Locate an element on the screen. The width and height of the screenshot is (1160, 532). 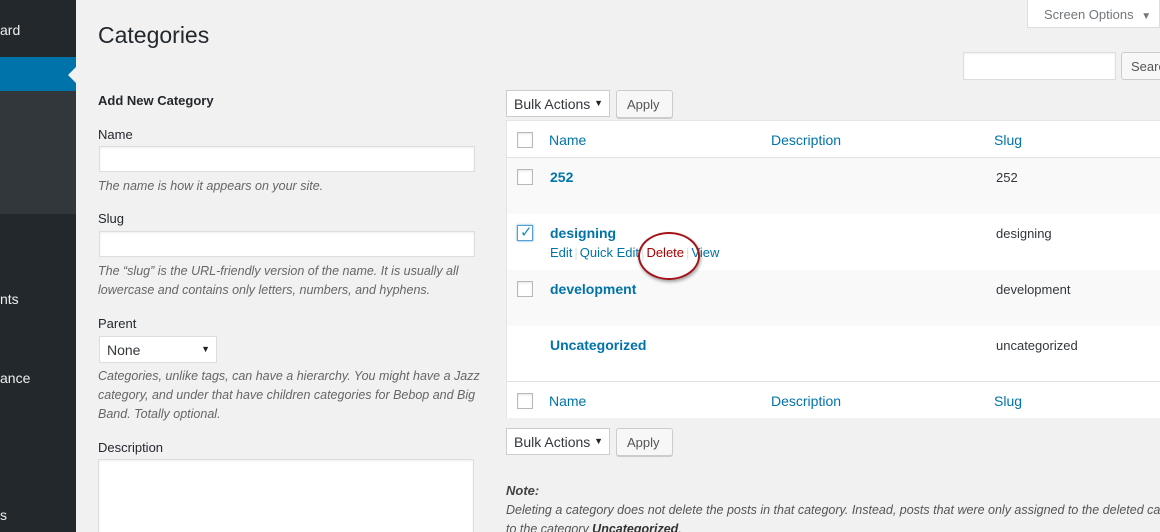
note-line-2-suffix: . is located at coordinates (680, 527).